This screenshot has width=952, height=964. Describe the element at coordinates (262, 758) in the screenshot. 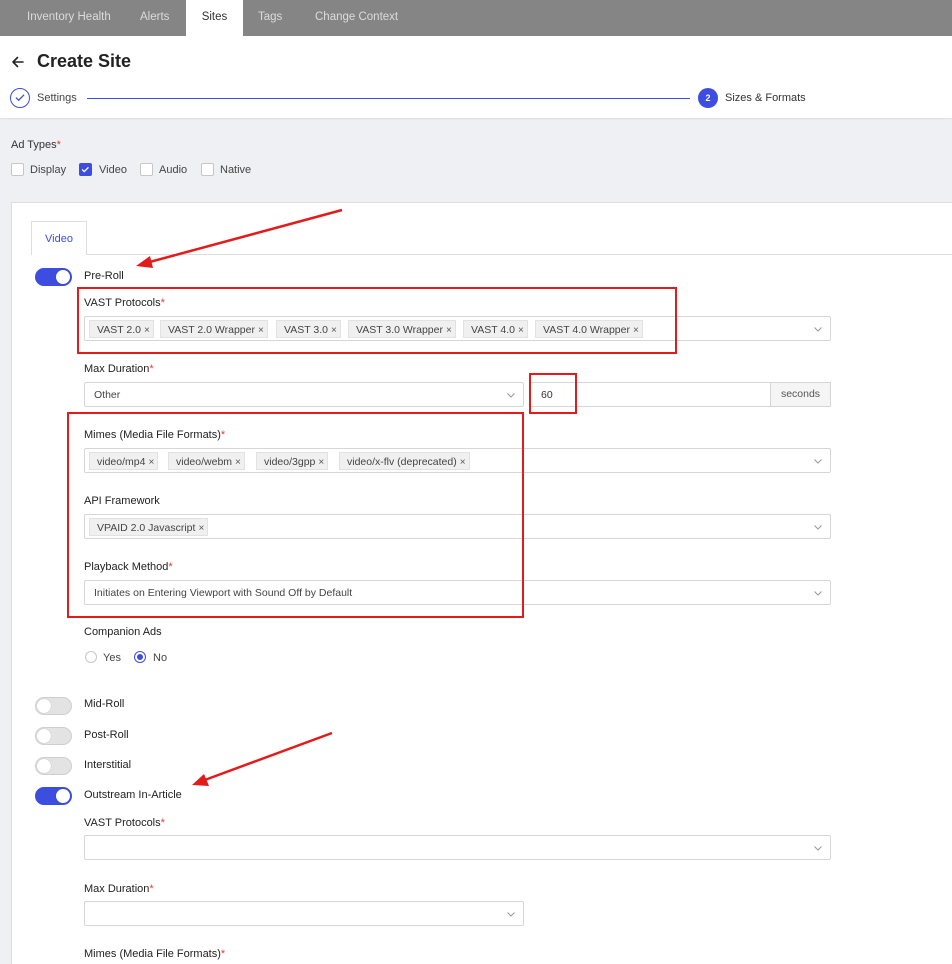

I see `annotation-arrow-outstream` at that location.